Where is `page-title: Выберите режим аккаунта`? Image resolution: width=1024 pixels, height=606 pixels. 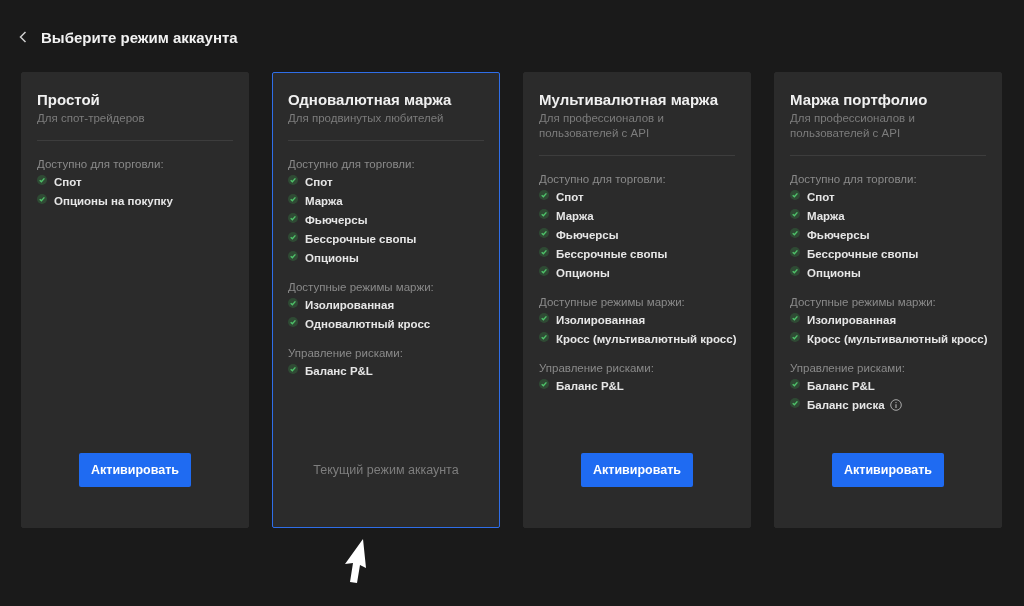 page-title: Выберите режим аккаунта is located at coordinates (139, 37).